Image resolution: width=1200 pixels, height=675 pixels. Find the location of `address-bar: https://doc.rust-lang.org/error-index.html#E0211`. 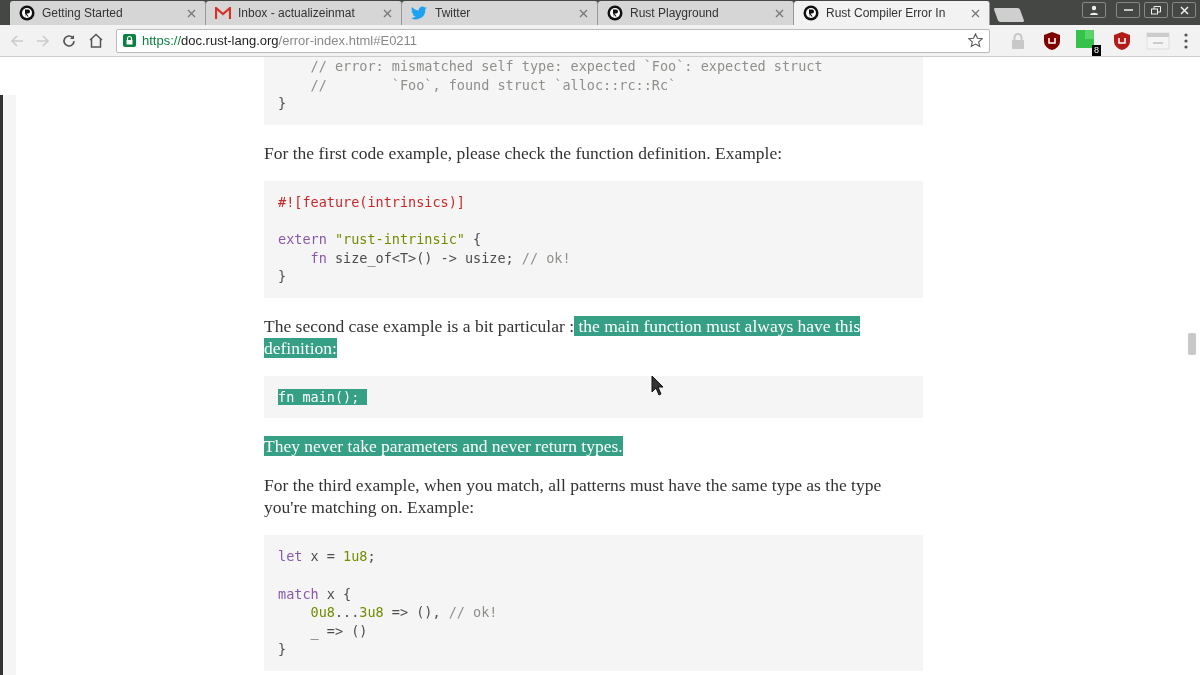

address-bar: https://doc.rust-lang.org/error-index.html#E0211 is located at coordinates (553, 40).